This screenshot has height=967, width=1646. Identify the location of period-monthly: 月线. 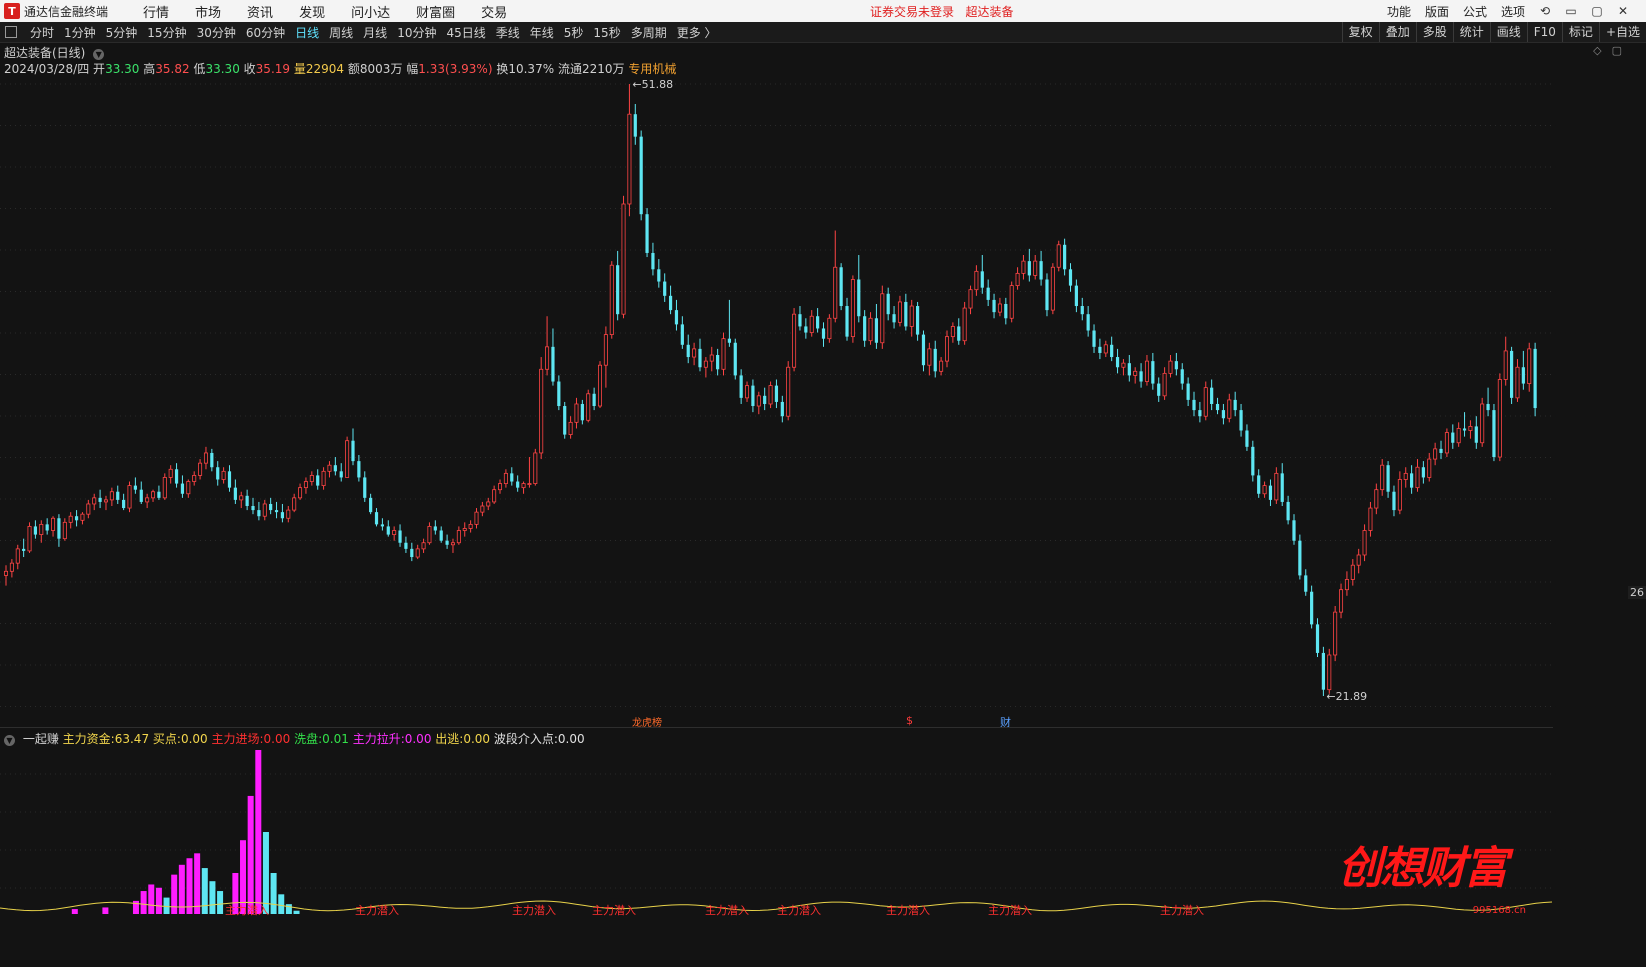
(375, 32).